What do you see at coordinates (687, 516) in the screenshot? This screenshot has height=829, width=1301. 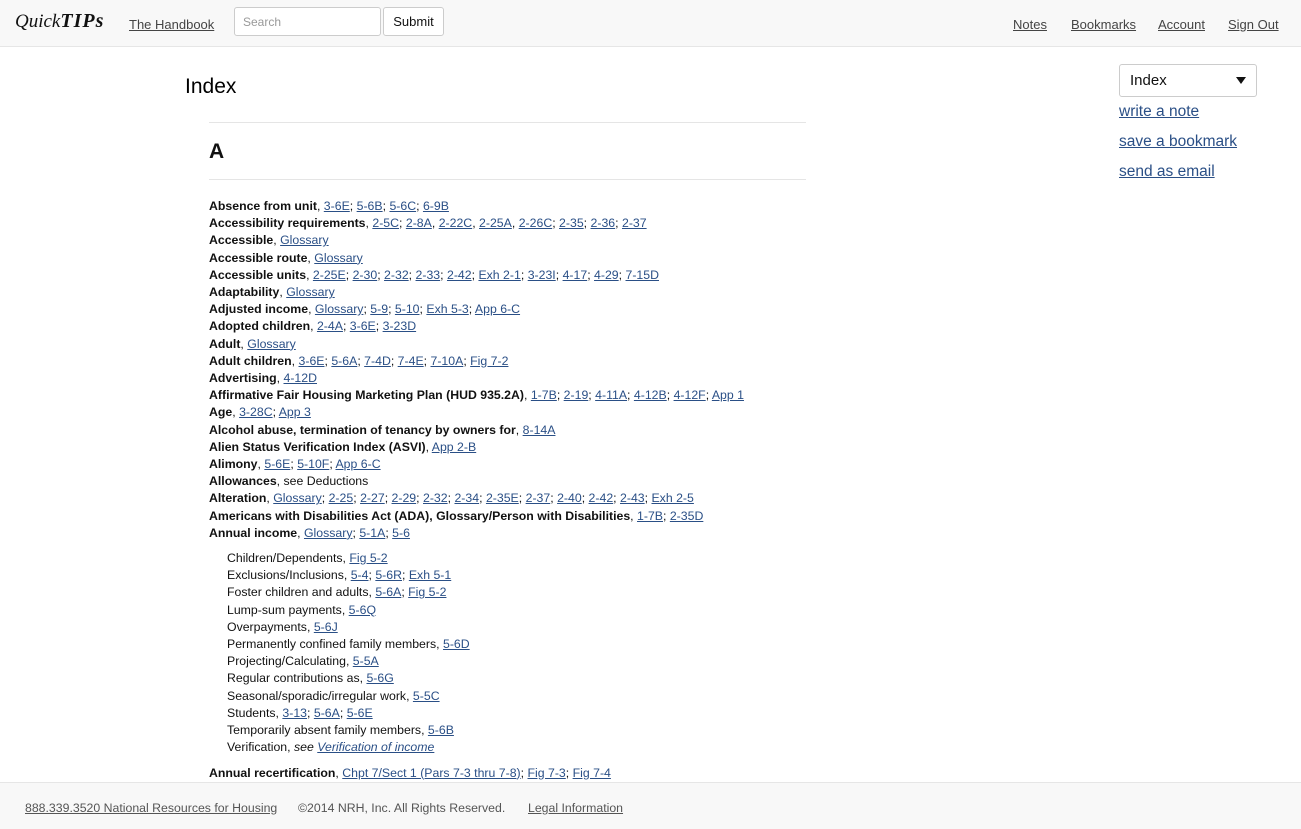 I see `index-reference-link: 2-35D` at bounding box center [687, 516].